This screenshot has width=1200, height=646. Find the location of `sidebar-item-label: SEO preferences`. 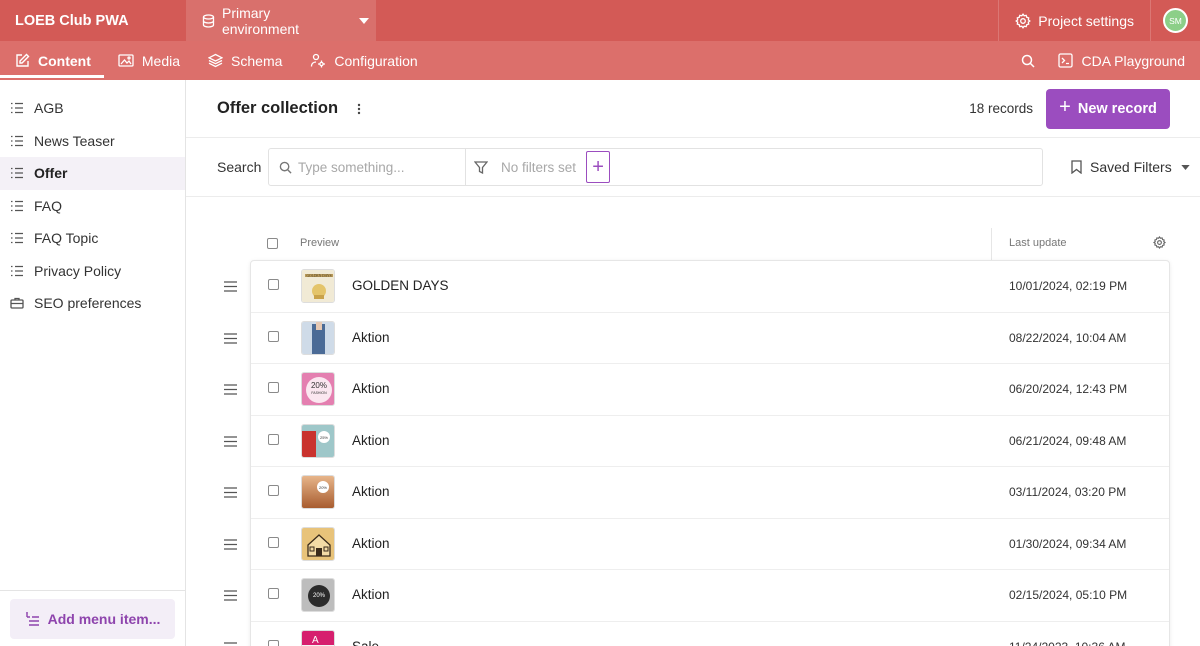

sidebar-item-label: SEO preferences is located at coordinates (88, 303).